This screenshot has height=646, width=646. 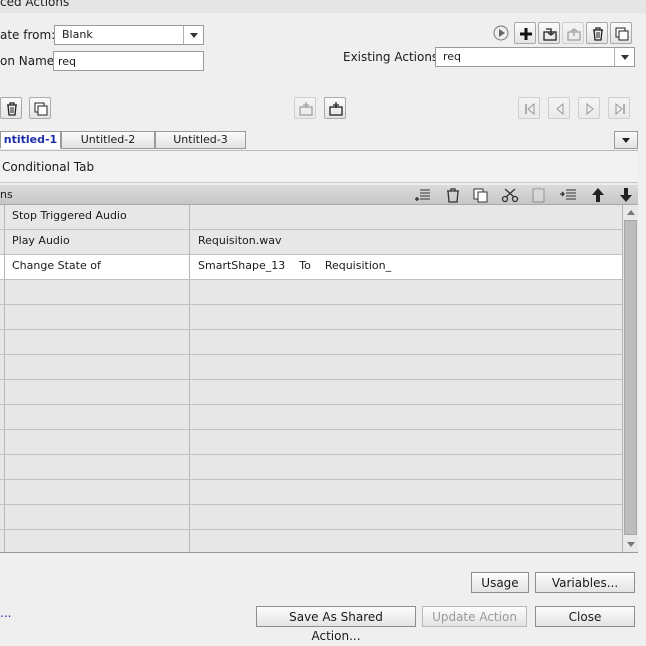 I want to click on tab-untitled-2: Untitled-2, so click(x=108, y=140).